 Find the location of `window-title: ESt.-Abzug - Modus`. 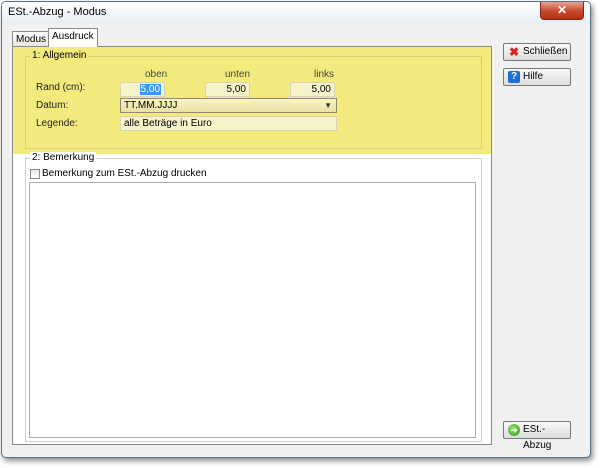

window-title: ESt.-Abzug - Modus is located at coordinates (57, 12).